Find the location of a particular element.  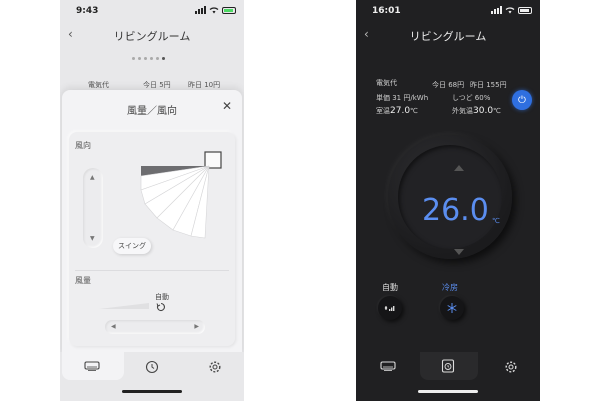

temperature-dial-face: 26.0 ℃ is located at coordinates (450, 200).